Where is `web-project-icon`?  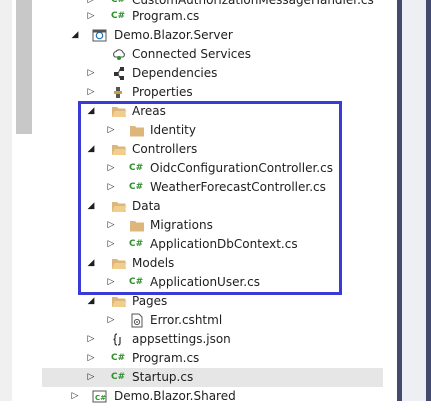
web-project-icon is located at coordinates (100, 35).